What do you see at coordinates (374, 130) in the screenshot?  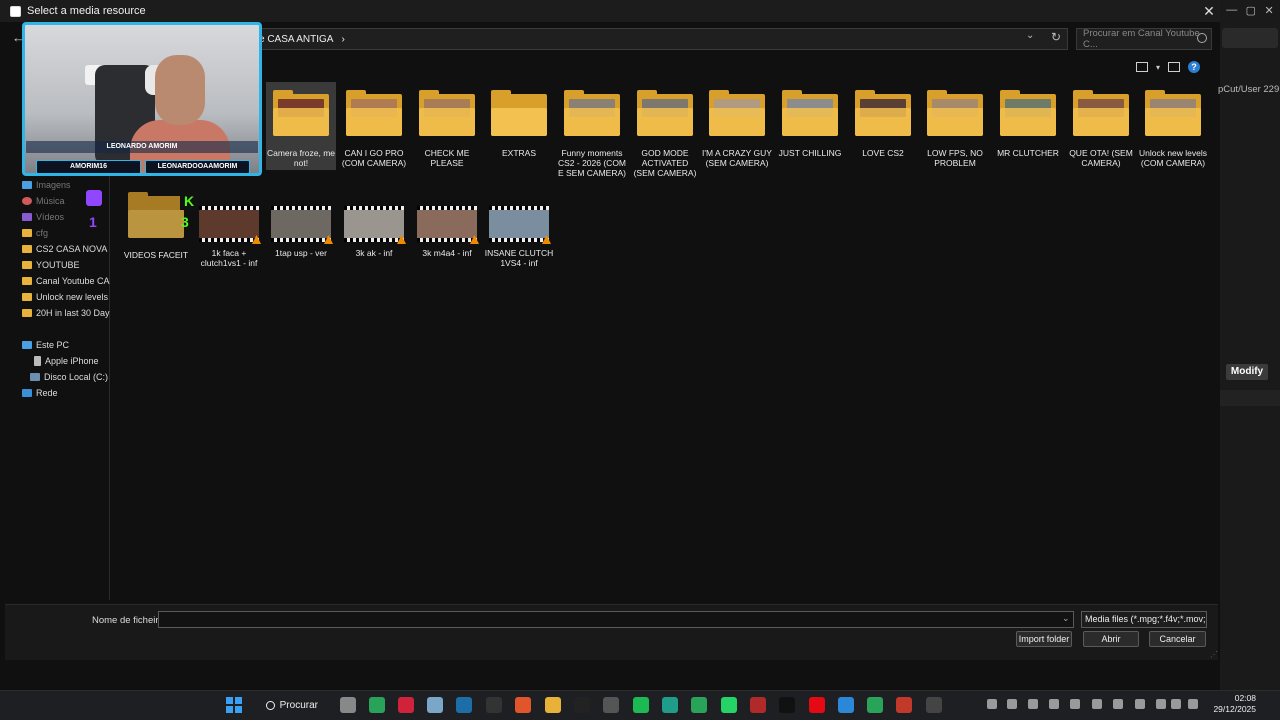 I see `folder-item: CAN I GO PRO (COM CAMERA)` at bounding box center [374, 130].